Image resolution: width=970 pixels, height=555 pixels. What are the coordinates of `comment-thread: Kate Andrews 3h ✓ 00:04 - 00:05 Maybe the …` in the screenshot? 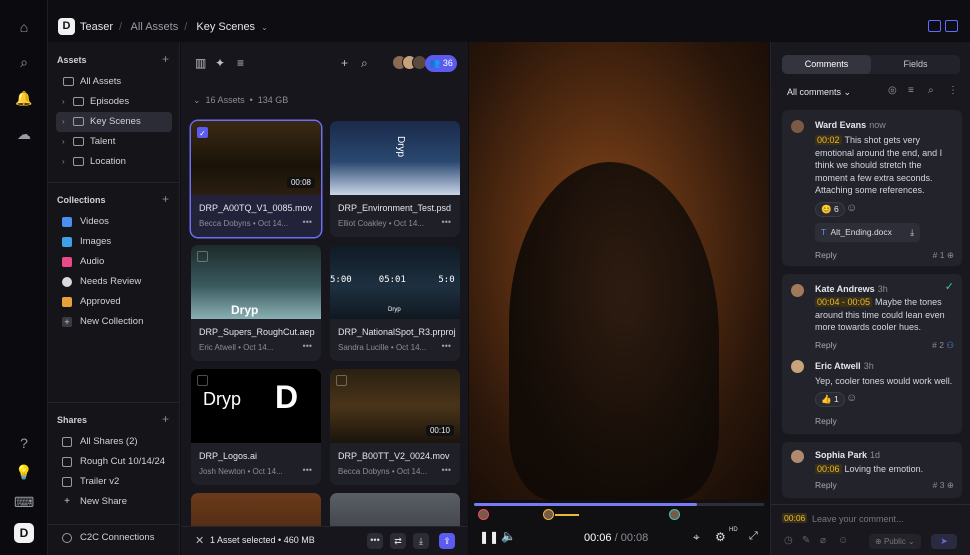 It's located at (872, 354).